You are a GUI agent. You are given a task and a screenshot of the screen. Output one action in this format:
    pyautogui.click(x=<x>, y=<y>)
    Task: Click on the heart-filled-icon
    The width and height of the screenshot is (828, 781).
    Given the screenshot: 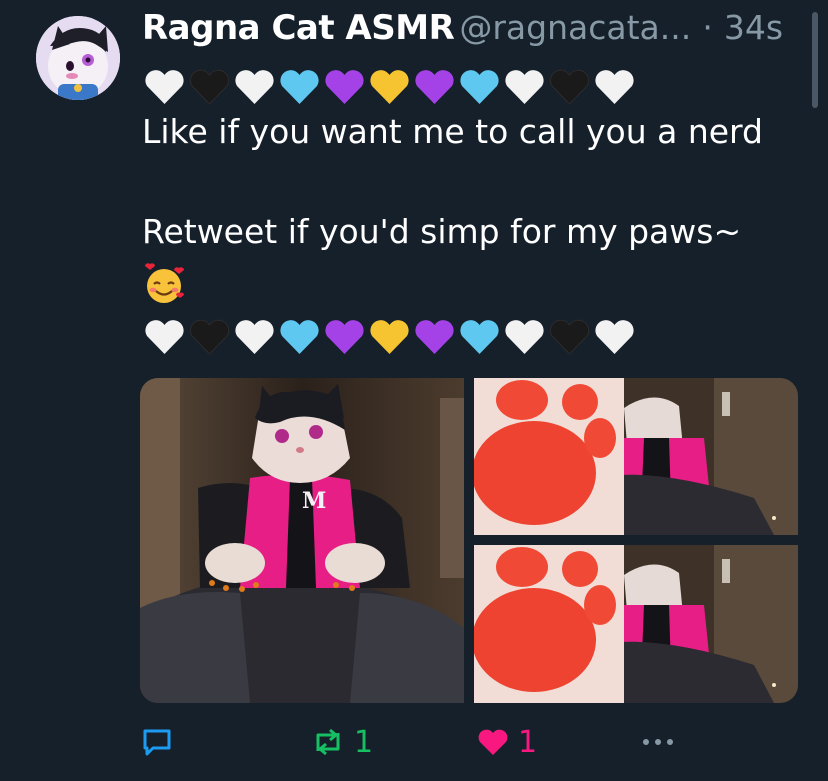 What is the action you would take?
    pyautogui.click(x=493, y=742)
    